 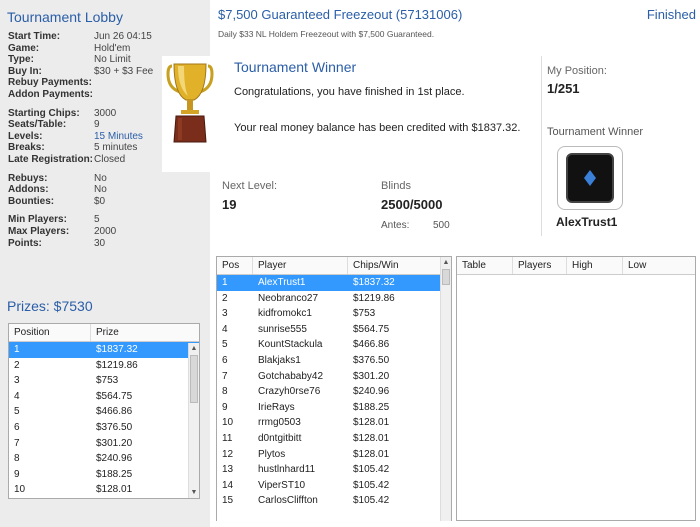 I want to click on prize-amount: $1837.32, so click(x=117, y=349).